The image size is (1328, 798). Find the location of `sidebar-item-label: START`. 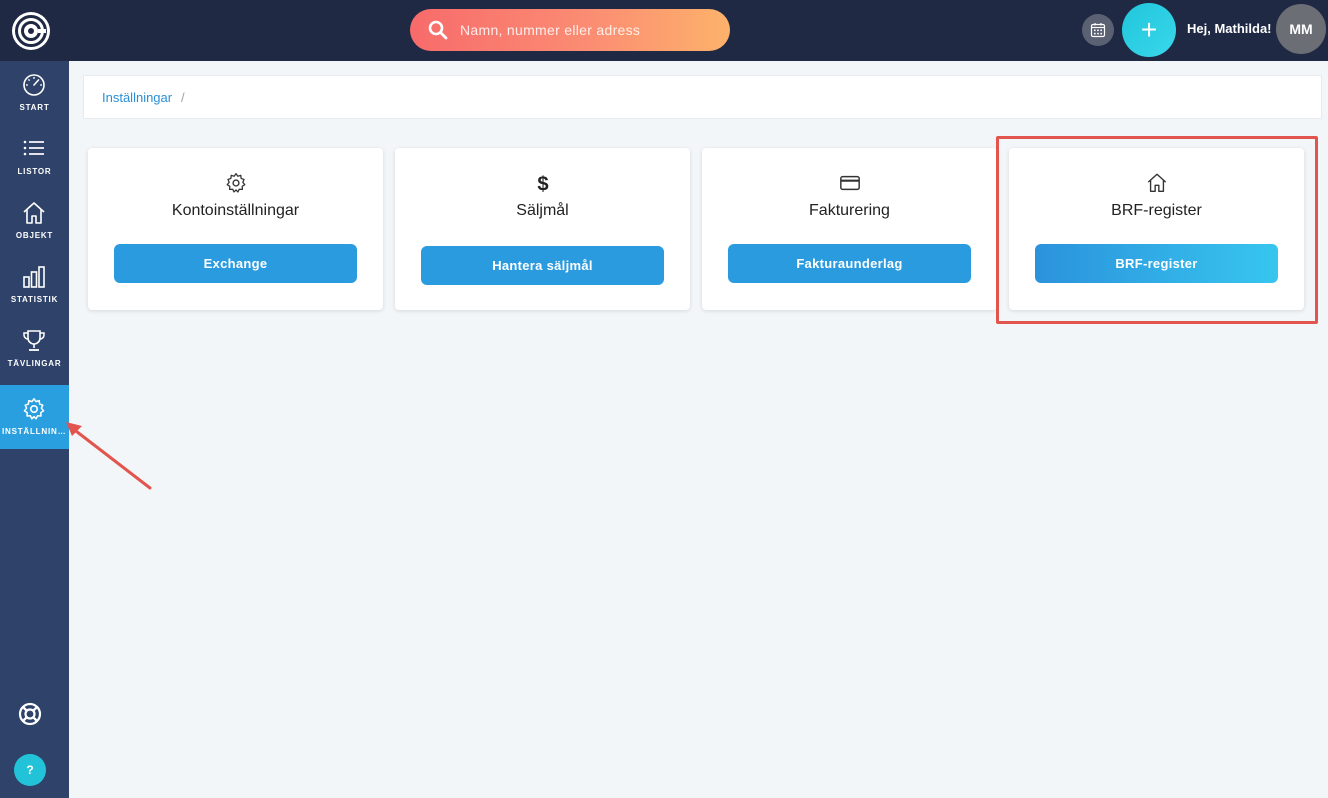

sidebar-item-label: START is located at coordinates (34, 107).